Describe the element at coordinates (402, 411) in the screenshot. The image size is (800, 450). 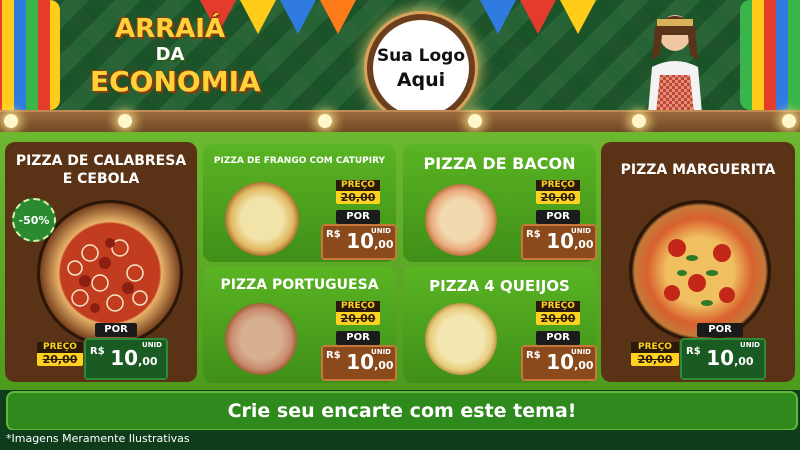
I see `cta-banner: Crie seu encarte com este tema!` at that location.